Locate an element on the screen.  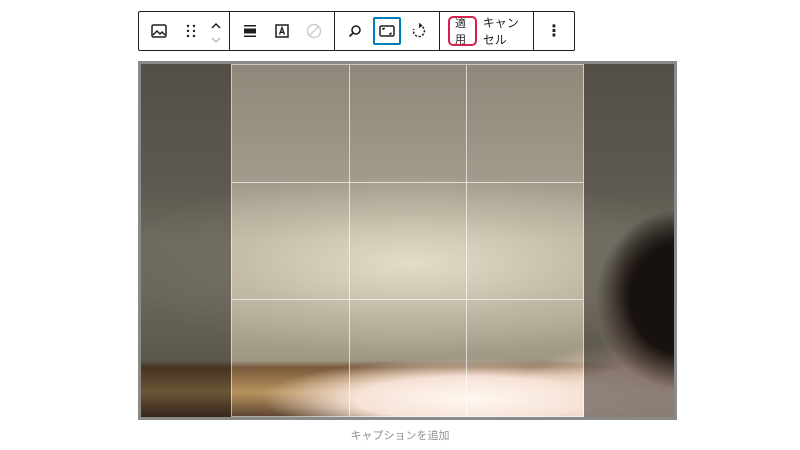
disabled-button is located at coordinates (314, 31).